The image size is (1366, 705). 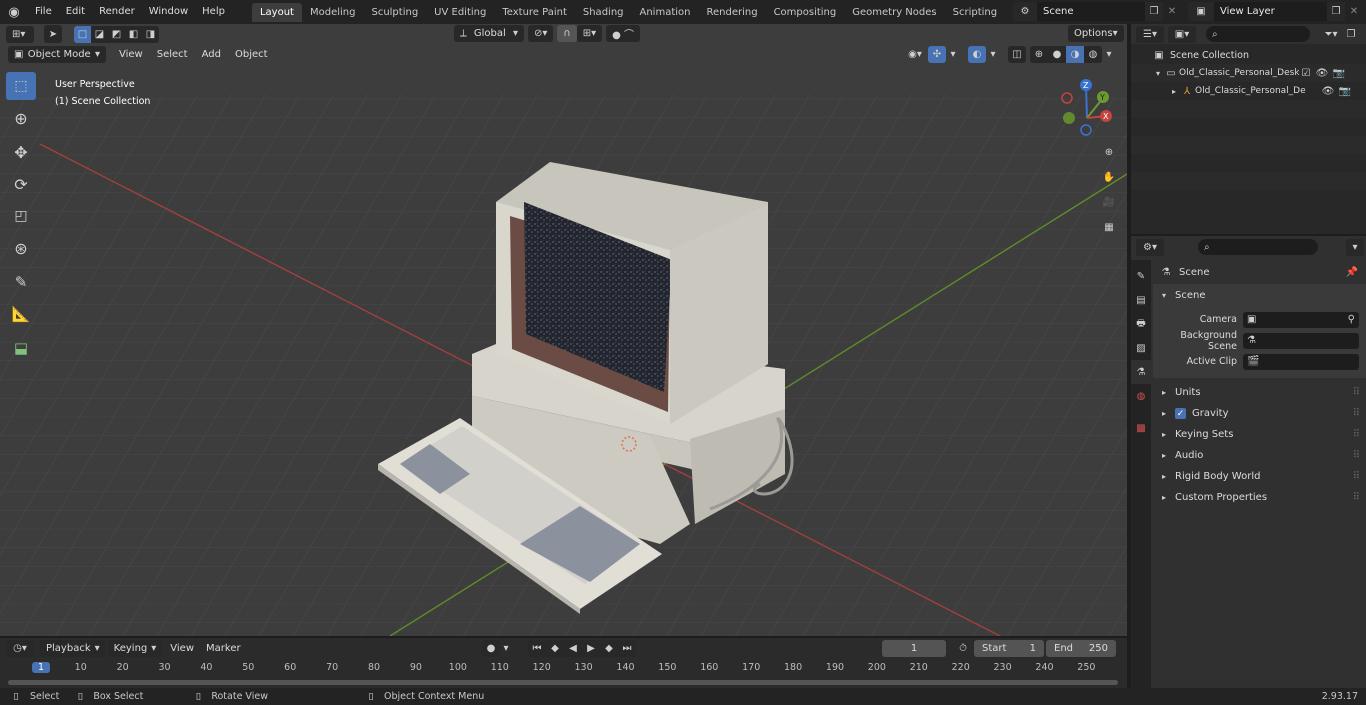 What do you see at coordinates (1354, 11) in the screenshot?
I see `close-icon: ✕` at bounding box center [1354, 11].